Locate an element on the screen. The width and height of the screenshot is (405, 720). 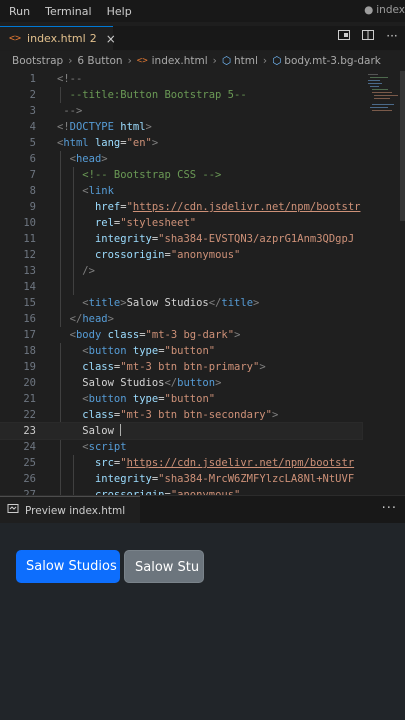
preview-icon is located at coordinates (13, 510).